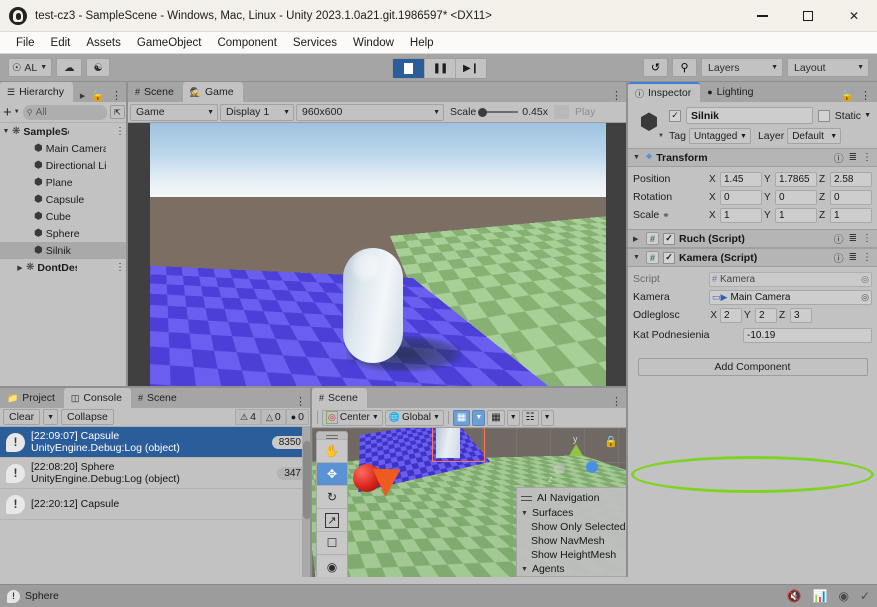 This screenshot has width=877, height=607. Describe the element at coordinates (496, 417) in the screenshot. I see `snap-increment-toggle: ▦` at that location.